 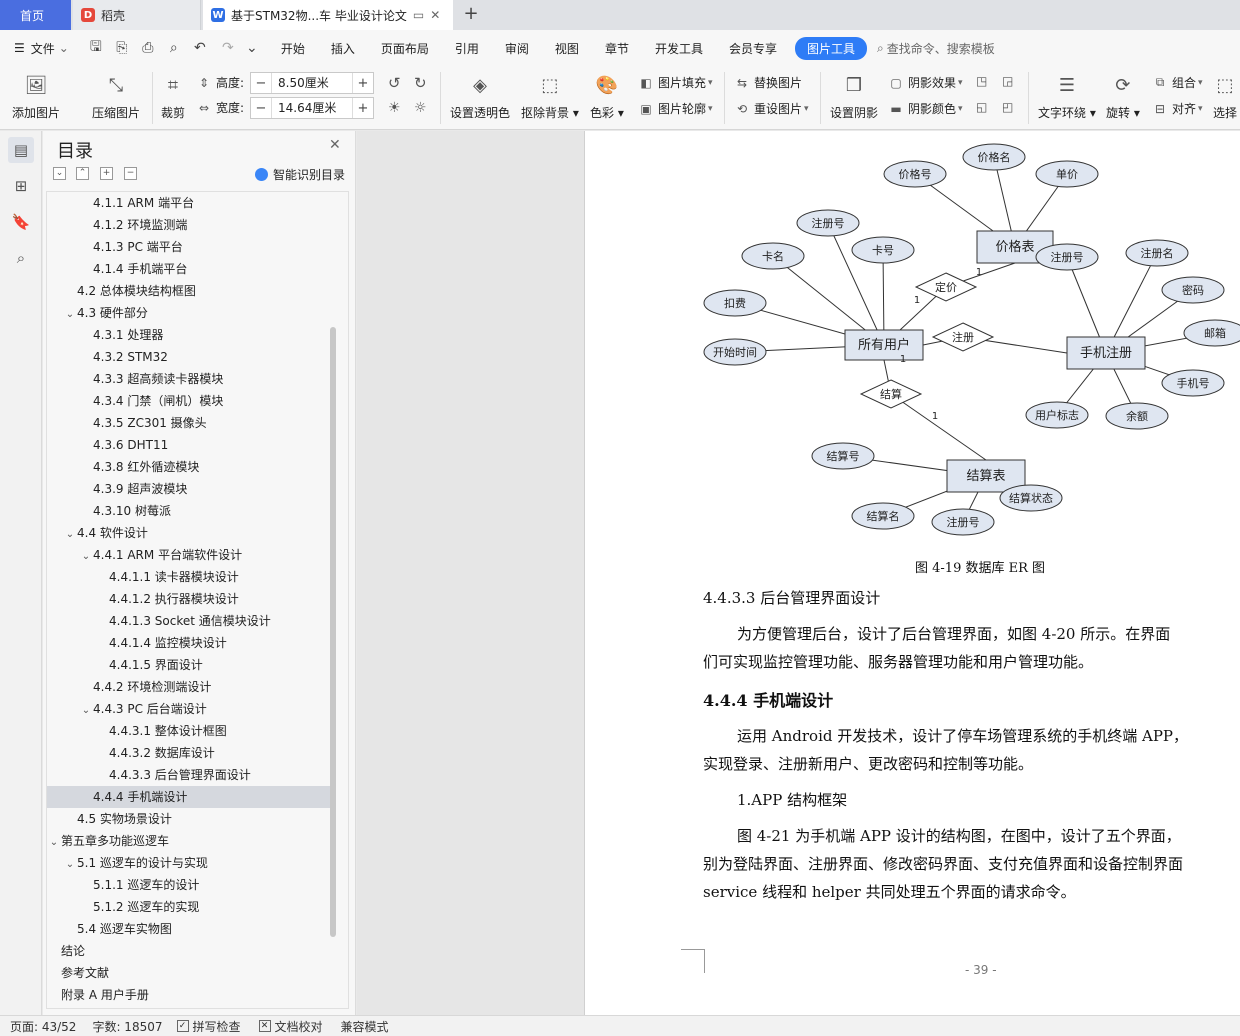 I want to click on toc-item: ⌄ 4.4.3 PC 后台端设计, so click(x=189, y=709).